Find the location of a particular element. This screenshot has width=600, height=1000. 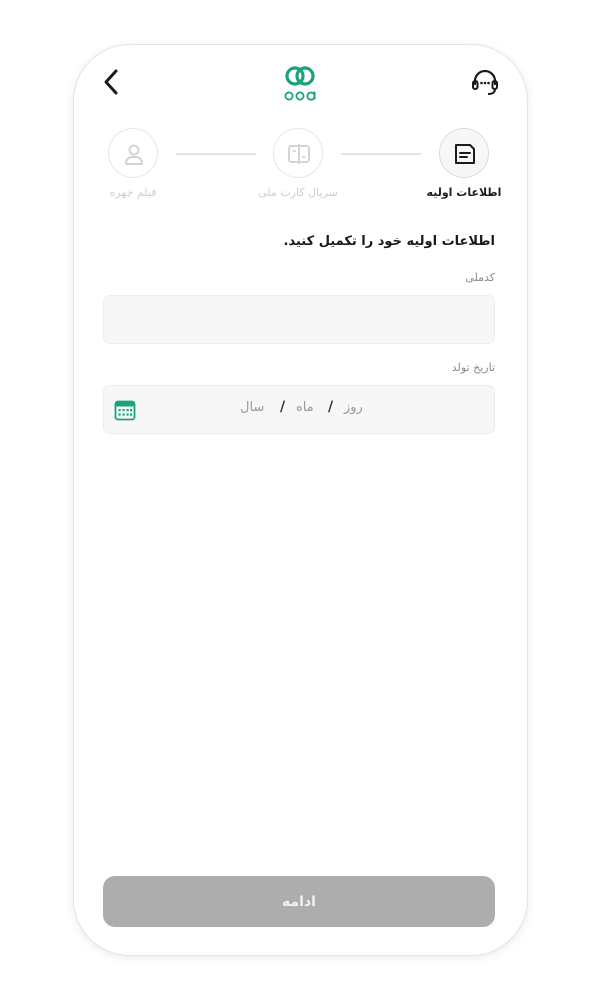

calendar-button is located at coordinates (125, 410).